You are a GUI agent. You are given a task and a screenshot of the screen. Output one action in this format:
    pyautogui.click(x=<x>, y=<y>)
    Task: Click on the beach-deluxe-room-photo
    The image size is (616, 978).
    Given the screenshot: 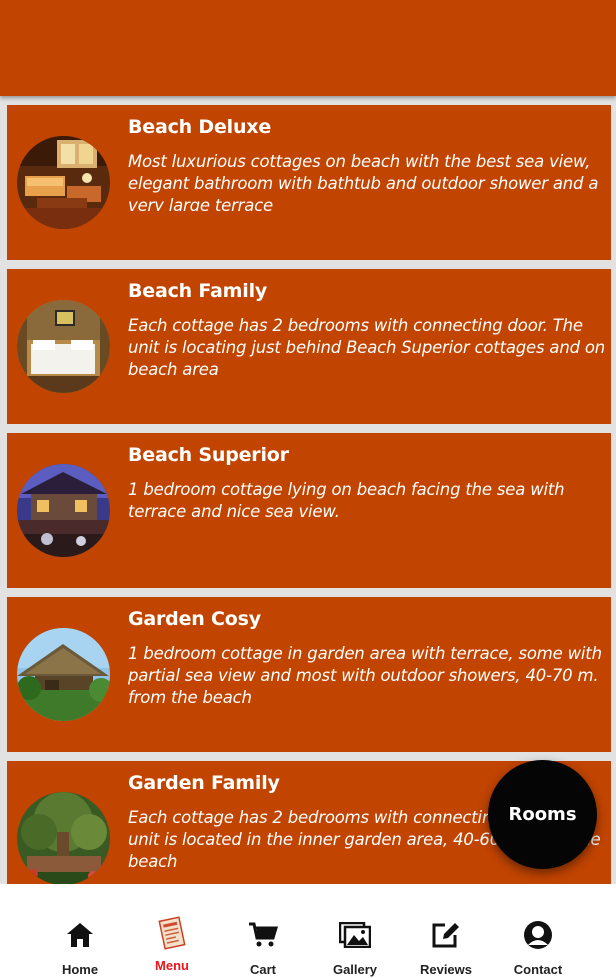 What is the action you would take?
    pyautogui.click(x=63, y=182)
    